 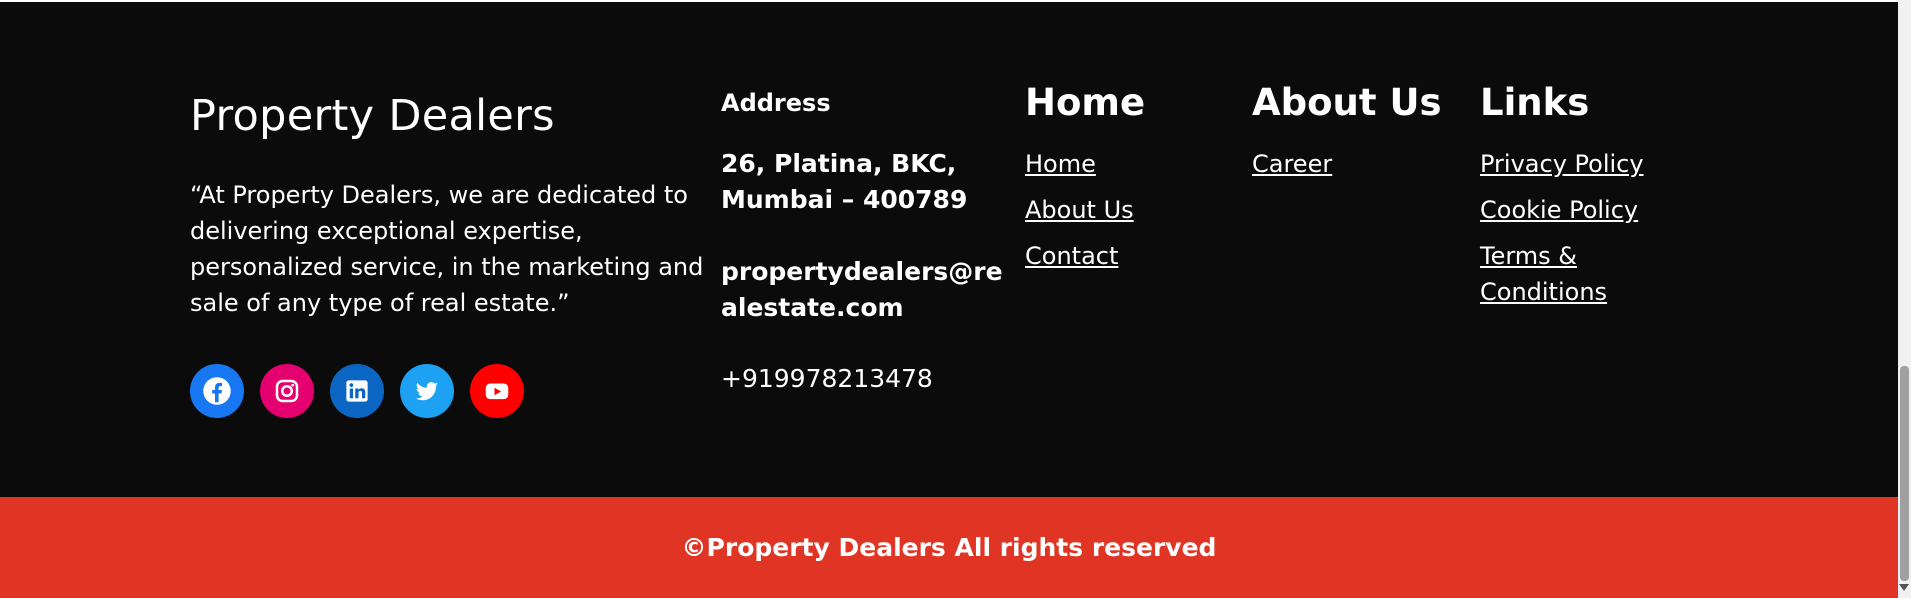 I want to click on linkedin-icon, so click(x=357, y=391).